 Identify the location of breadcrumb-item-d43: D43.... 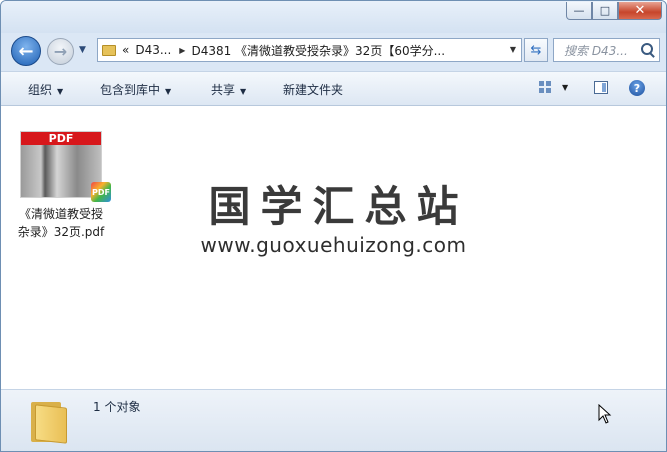
(153, 50).